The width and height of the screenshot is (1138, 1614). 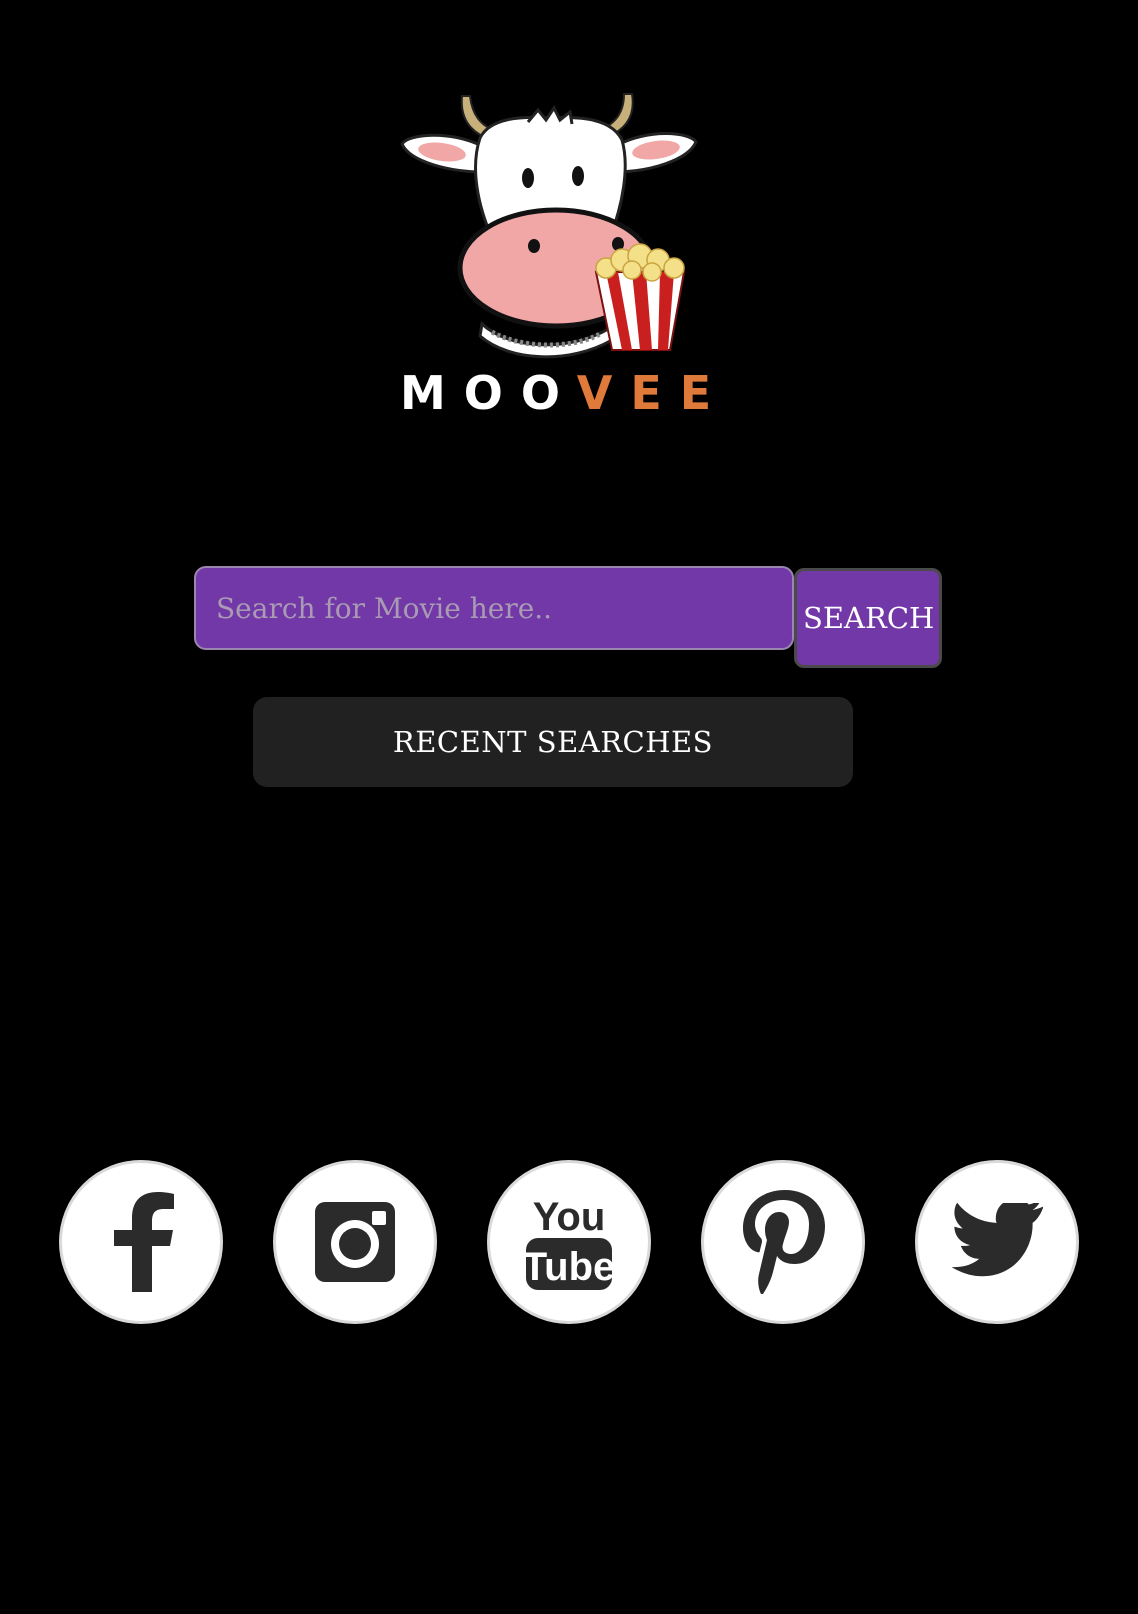 I want to click on social-links: You Tube, so click(x=569, y=1244).